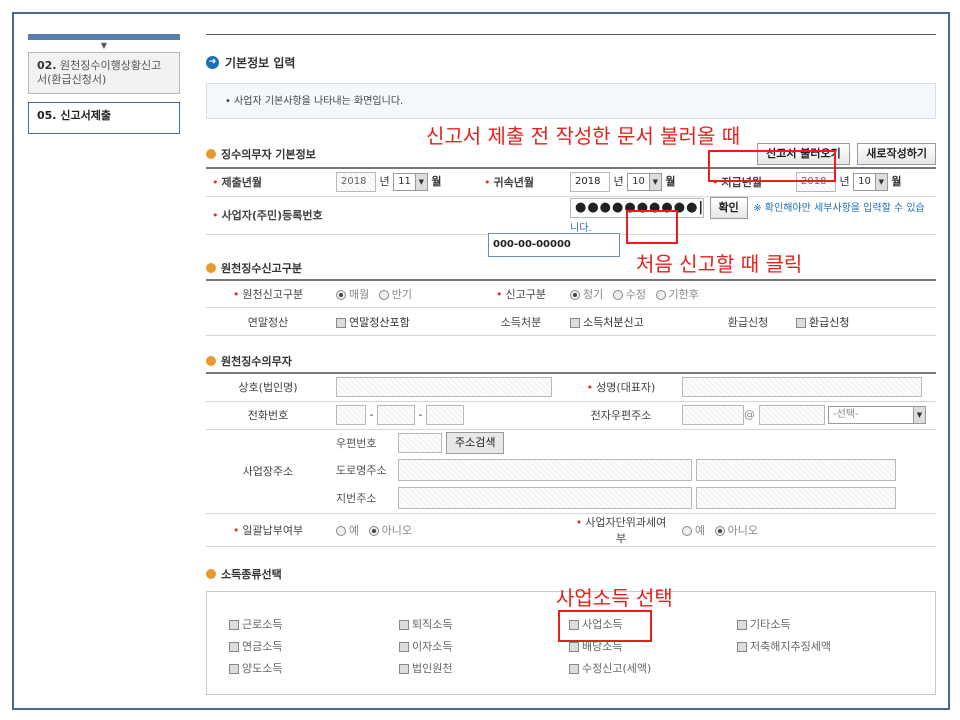 Image resolution: width=960 pixels, height=720 pixels. I want to click on income-option-transfer: 양도소득, so click(255, 668).